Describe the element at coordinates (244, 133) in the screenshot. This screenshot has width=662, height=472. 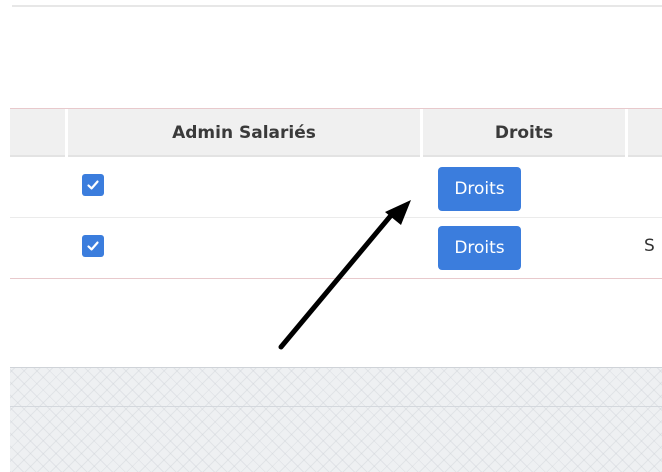
I see `column-header-admin-salaries: Admin Salariés` at that location.